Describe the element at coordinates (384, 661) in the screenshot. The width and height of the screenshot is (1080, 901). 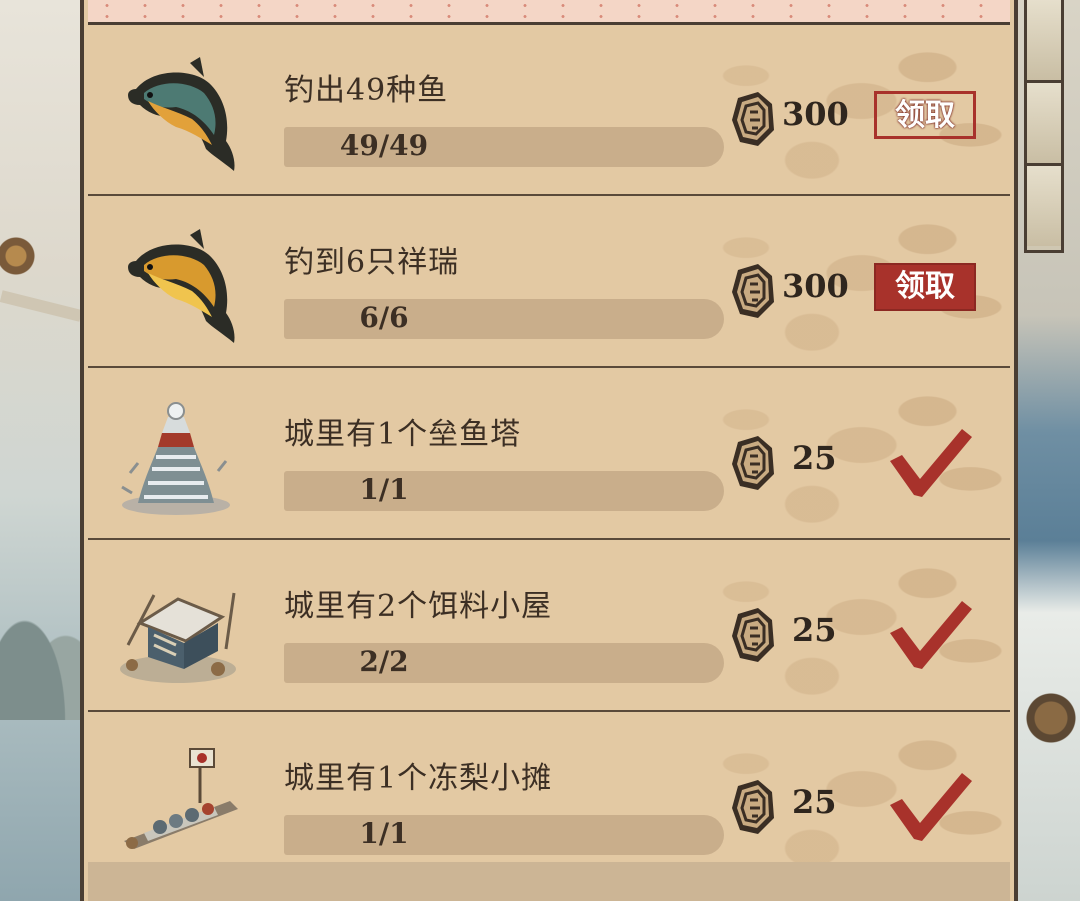
I see `progress-text: 2/2` at that location.